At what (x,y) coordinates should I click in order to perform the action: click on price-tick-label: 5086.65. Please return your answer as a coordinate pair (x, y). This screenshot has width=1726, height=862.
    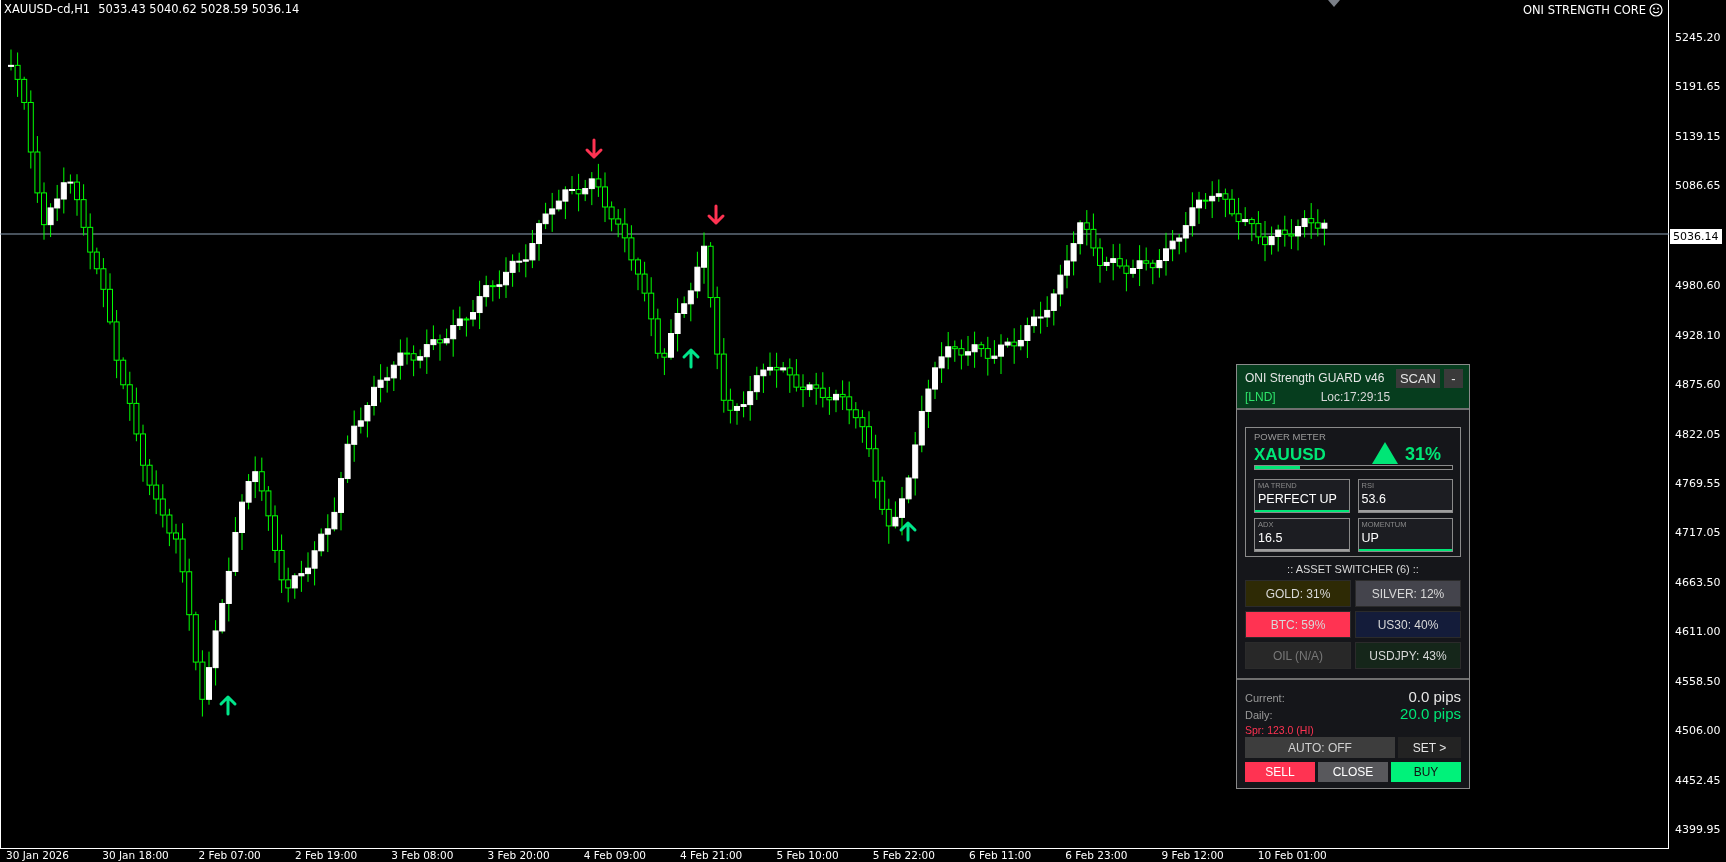
    Looking at the image, I should click on (1698, 186).